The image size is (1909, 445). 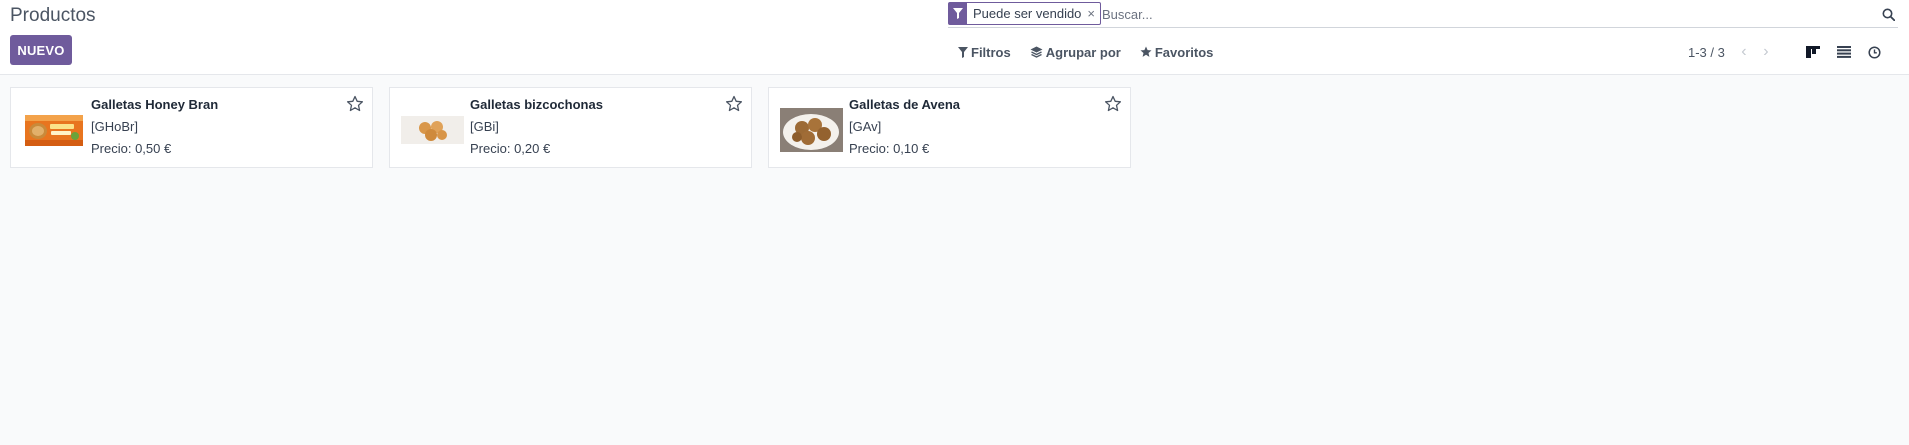 What do you see at coordinates (889, 148) in the screenshot?
I see `product-price: Precio: 0,10 €` at bounding box center [889, 148].